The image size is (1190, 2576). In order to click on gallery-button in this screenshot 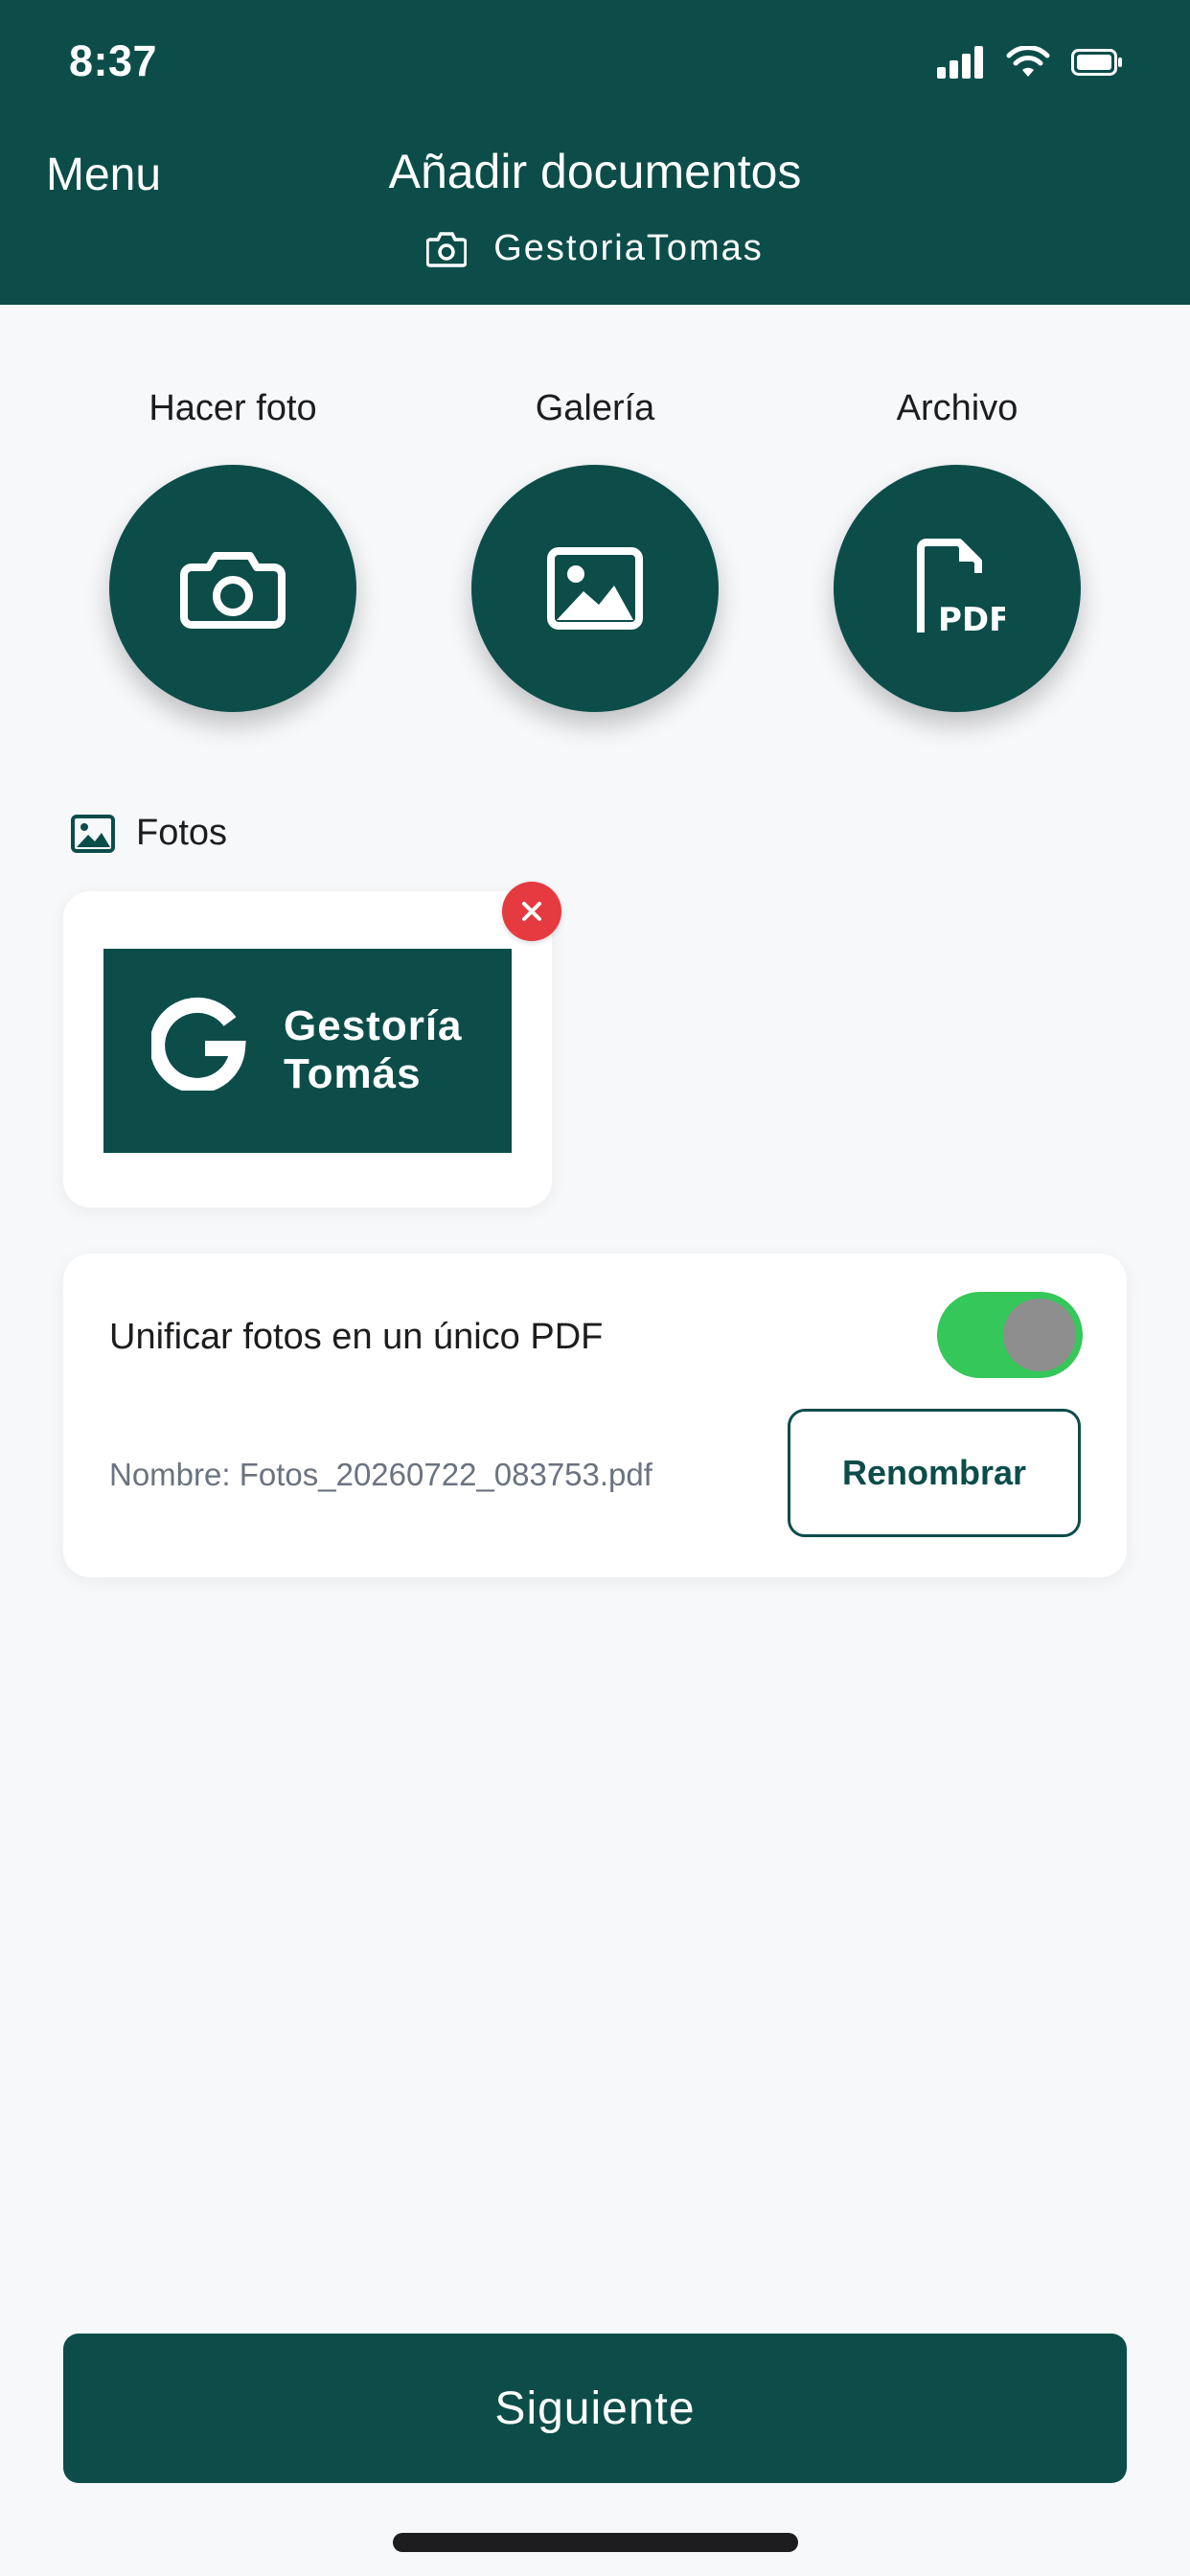, I will do `click(595, 588)`.